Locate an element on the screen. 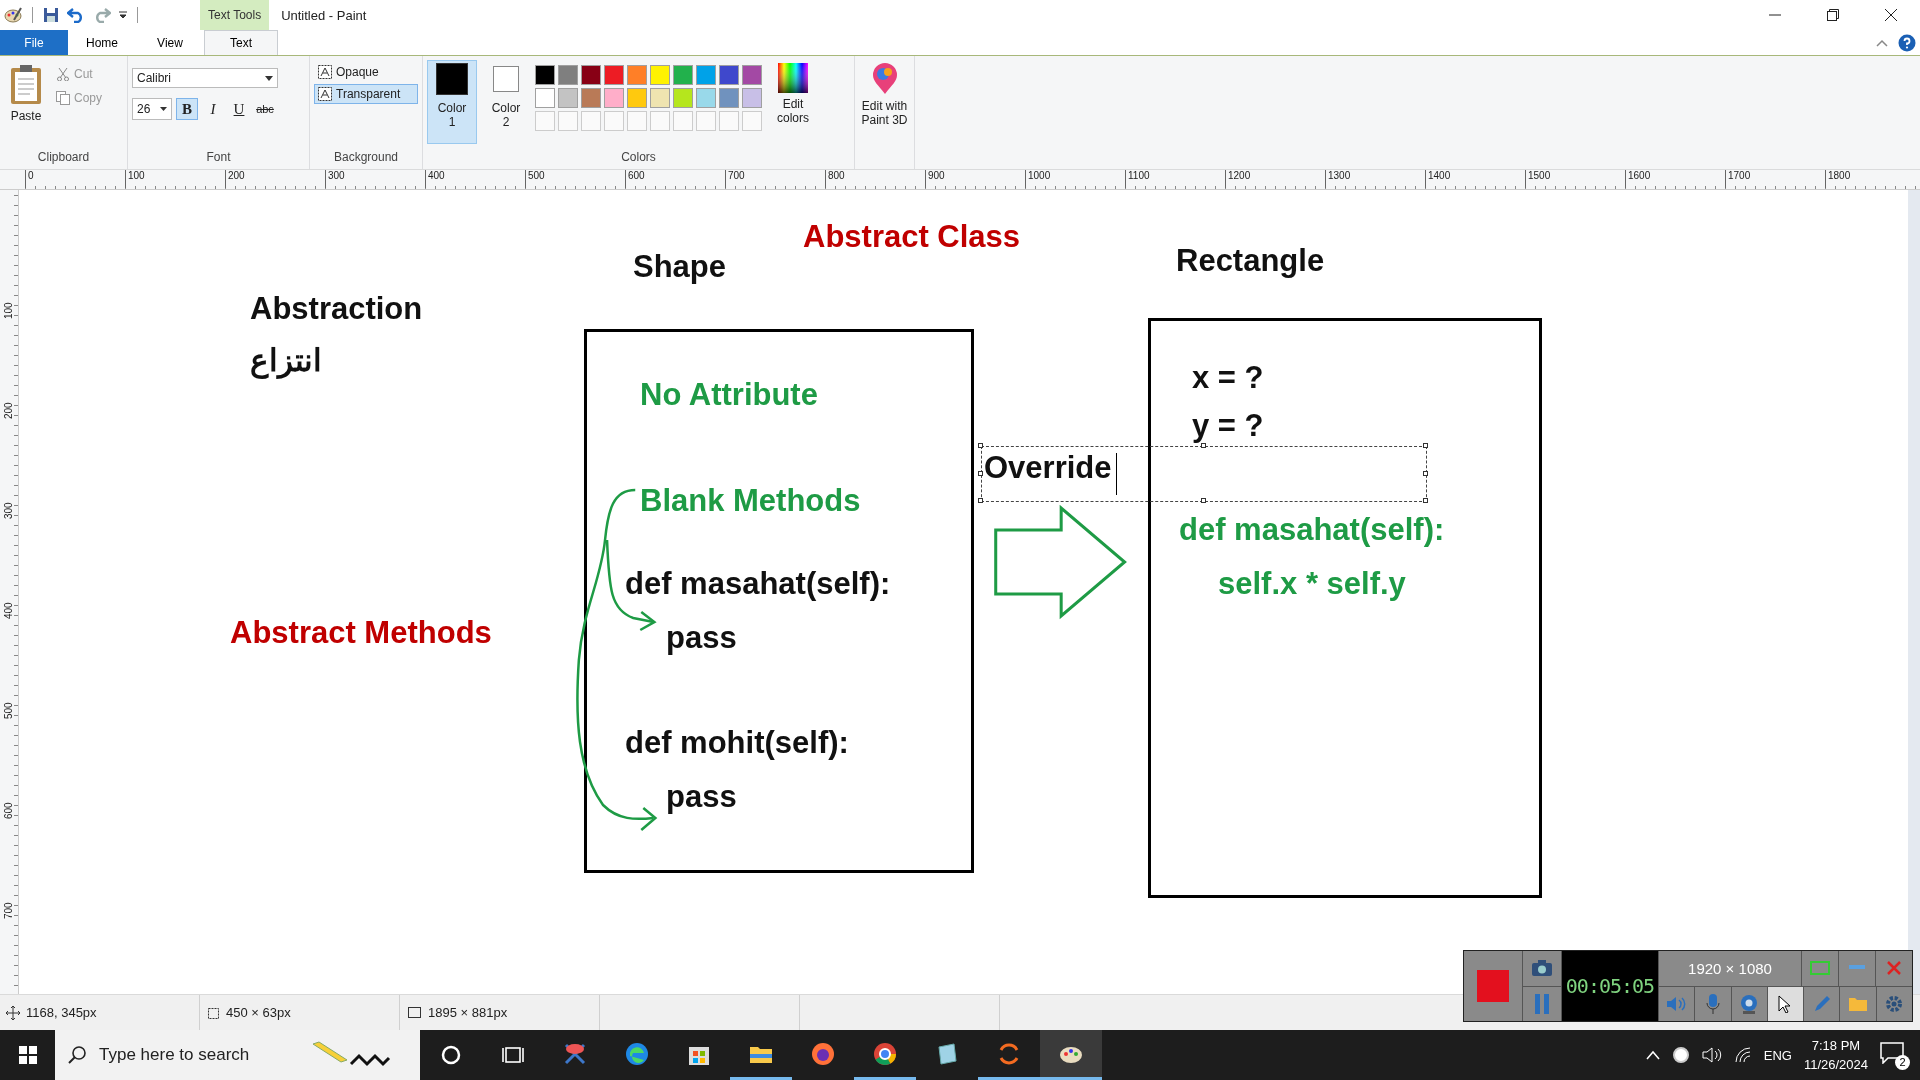 This screenshot has height=1080, width=1920. code-line: def masahat(self): is located at coordinates (758, 584).